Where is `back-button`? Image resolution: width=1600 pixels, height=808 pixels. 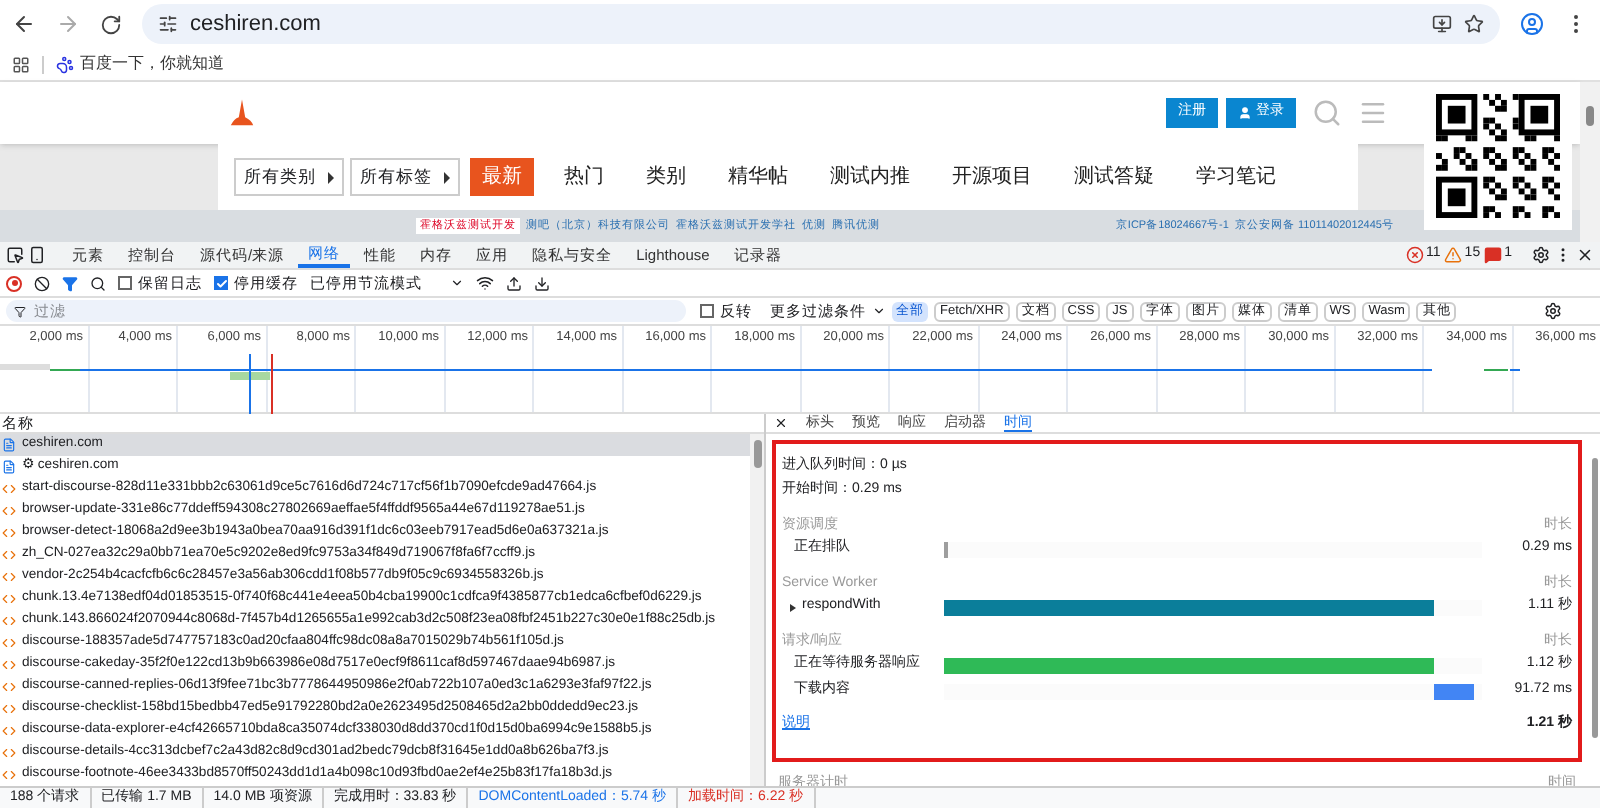 back-button is located at coordinates (24, 24).